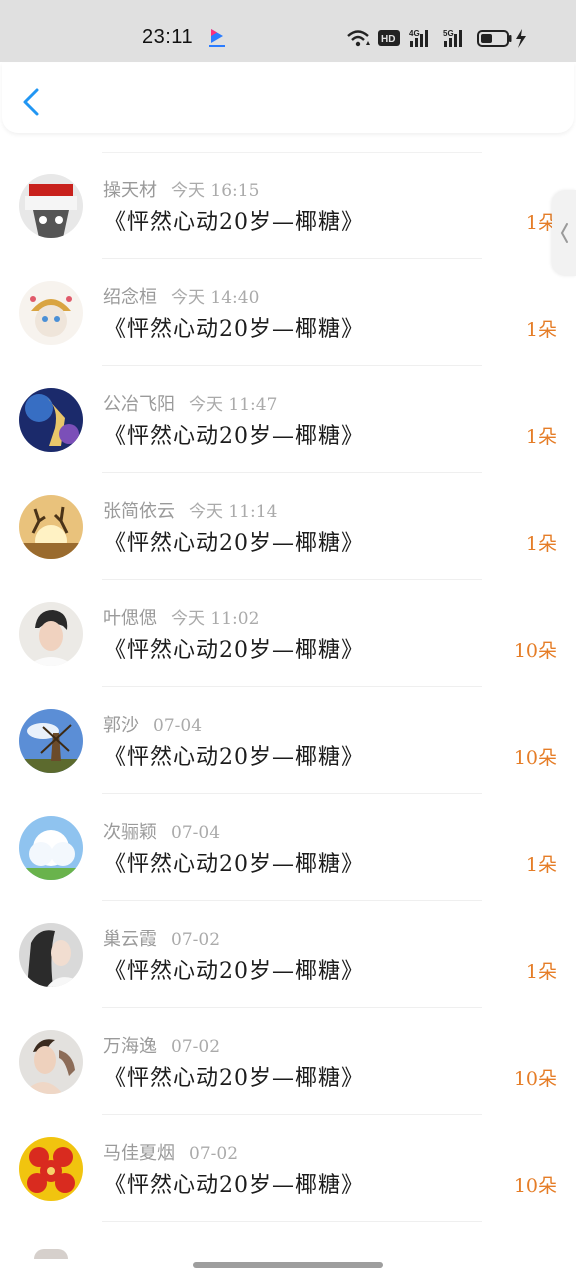 The width and height of the screenshot is (576, 1280). I want to click on status-icons: HD 4G 5G, so click(436, 38).